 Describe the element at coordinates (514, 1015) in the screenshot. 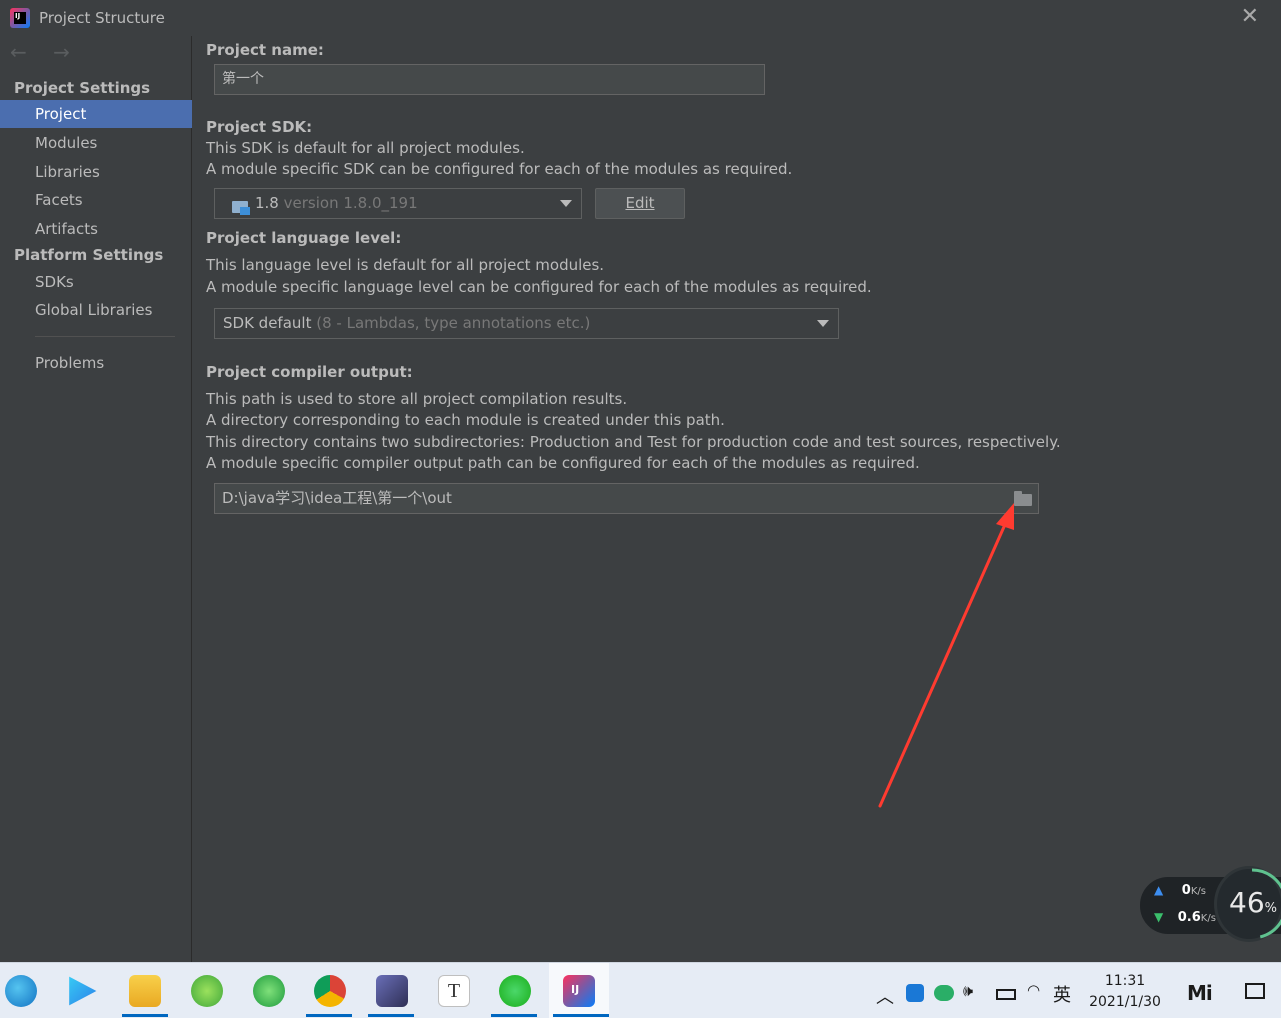

I see `wechat-active-indicator` at that location.